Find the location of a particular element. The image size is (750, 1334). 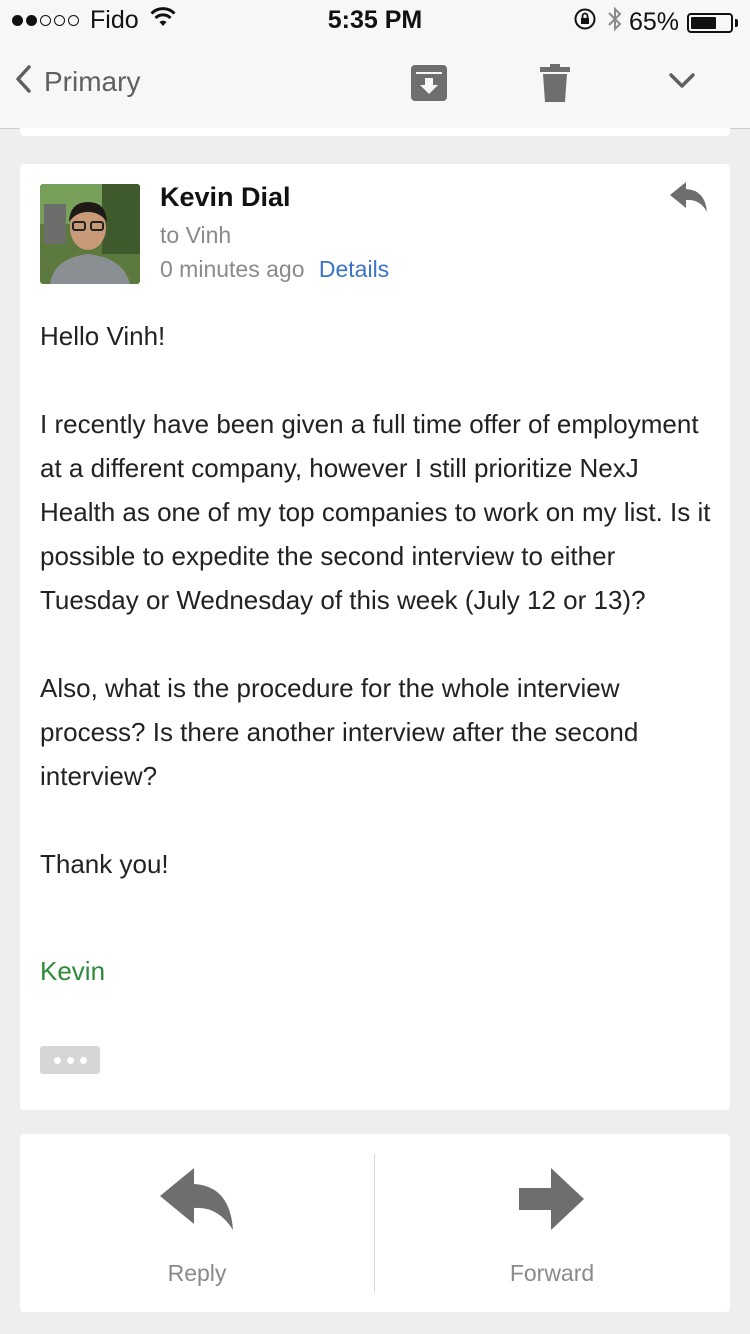

back-label: Primary is located at coordinates (92, 81).